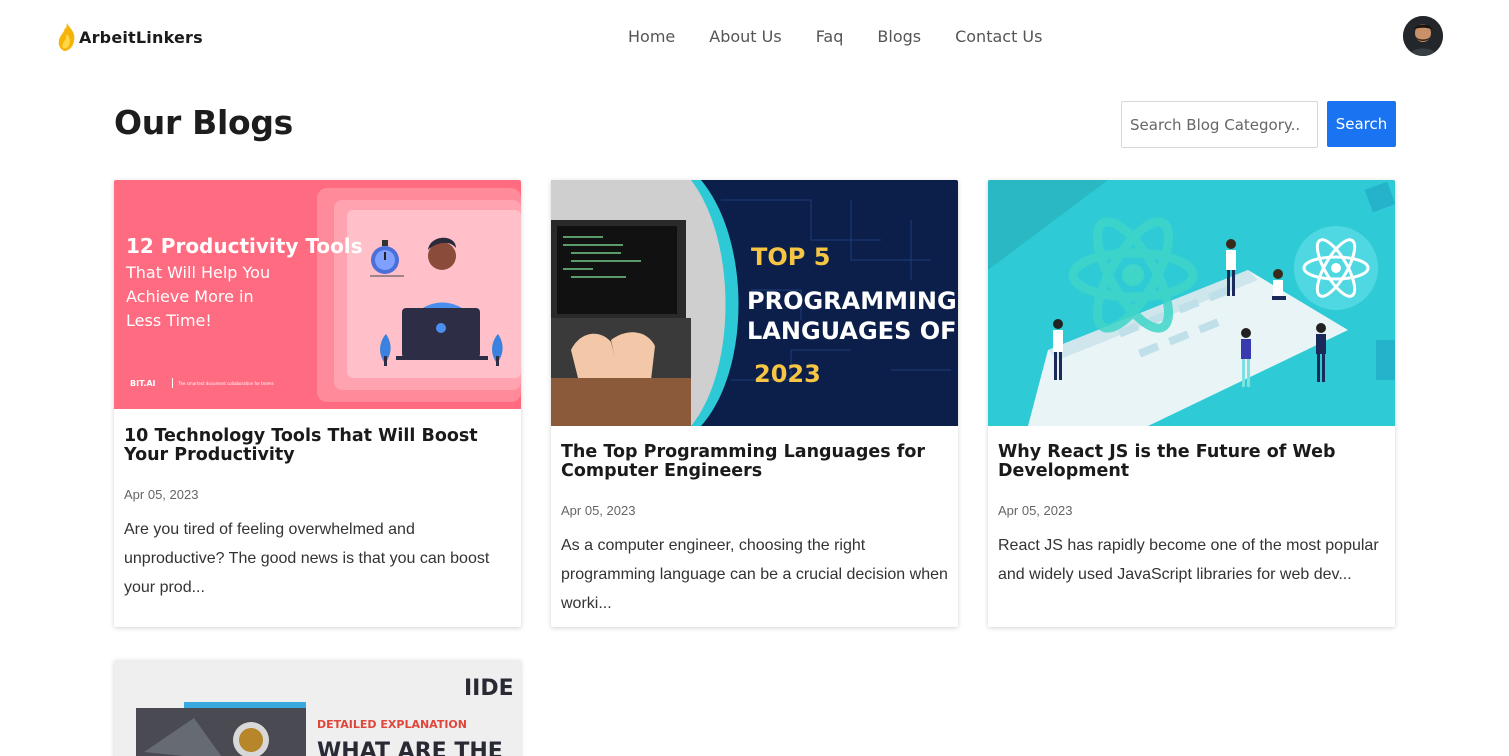  I want to click on nav-link-contact-us: Contact Us, so click(998, 36).